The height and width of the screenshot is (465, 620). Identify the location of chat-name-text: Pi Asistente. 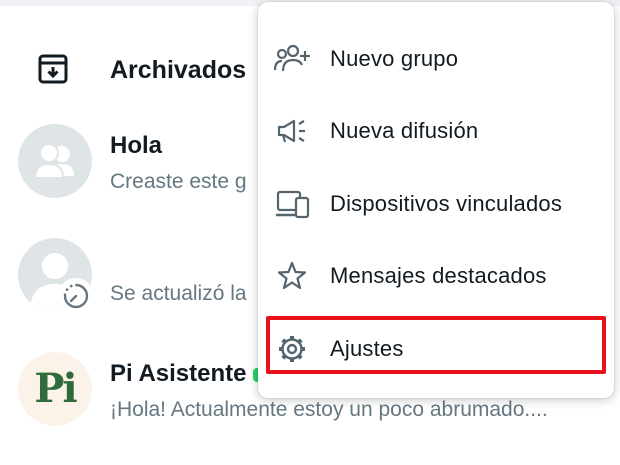
(178, 373).